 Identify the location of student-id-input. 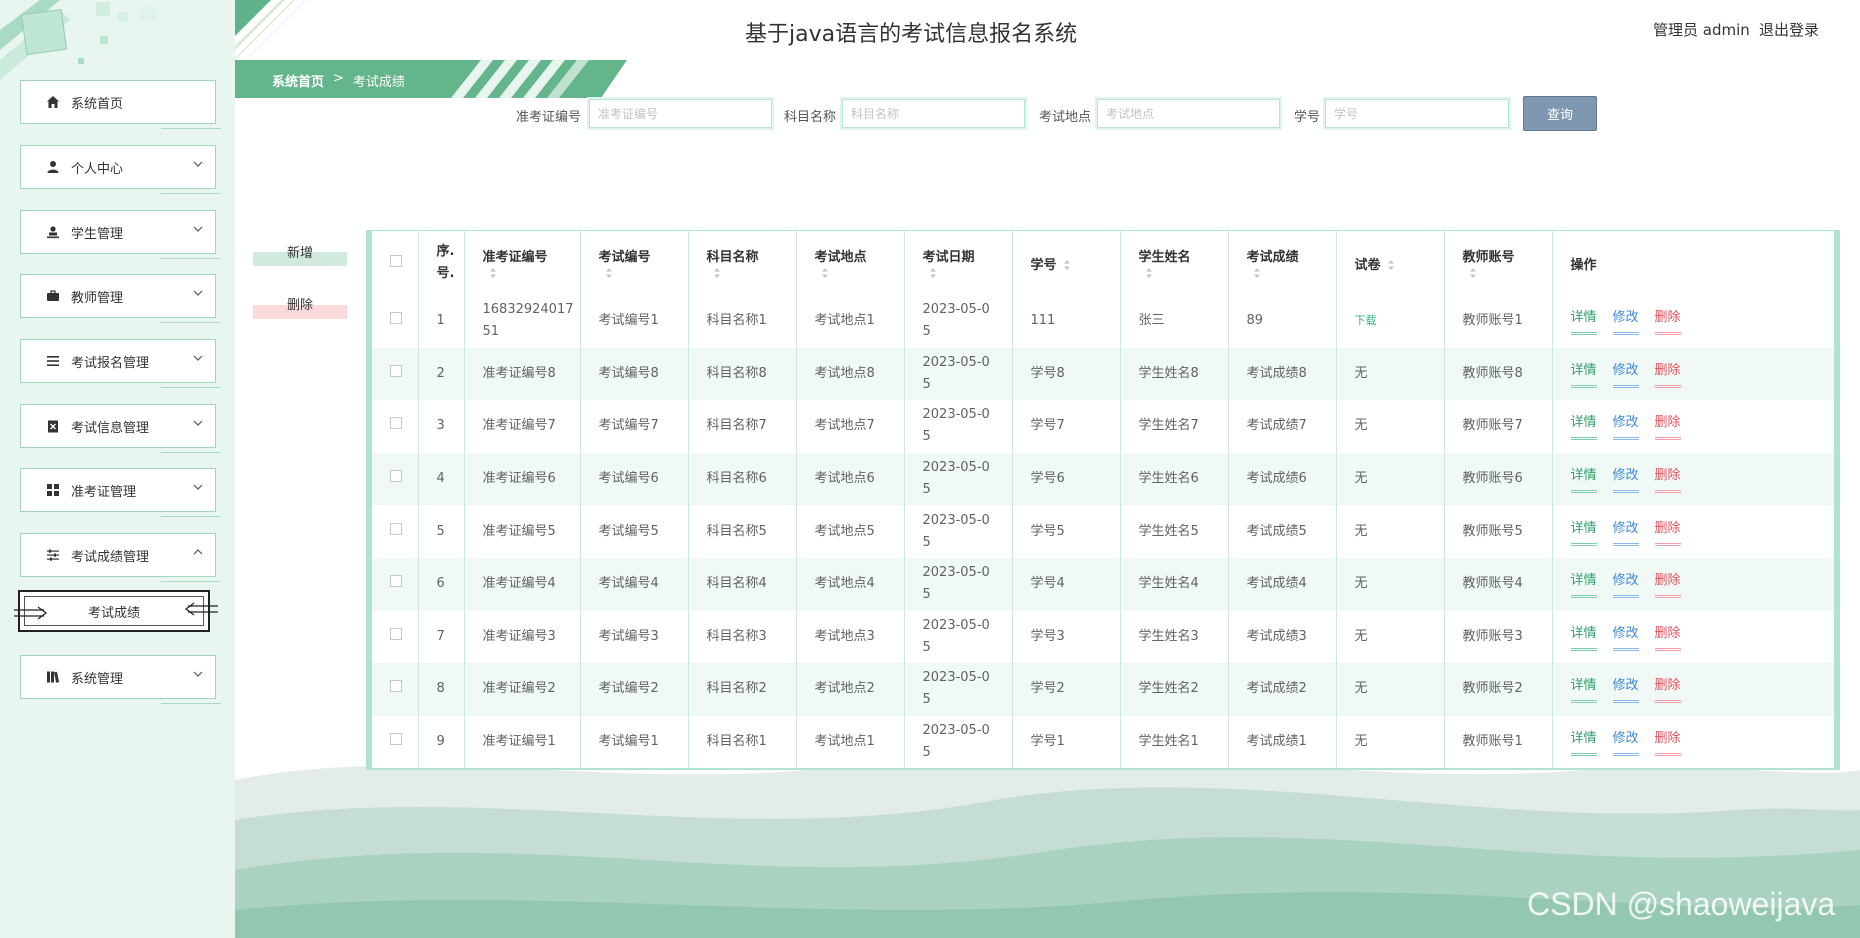
(1417, 113).